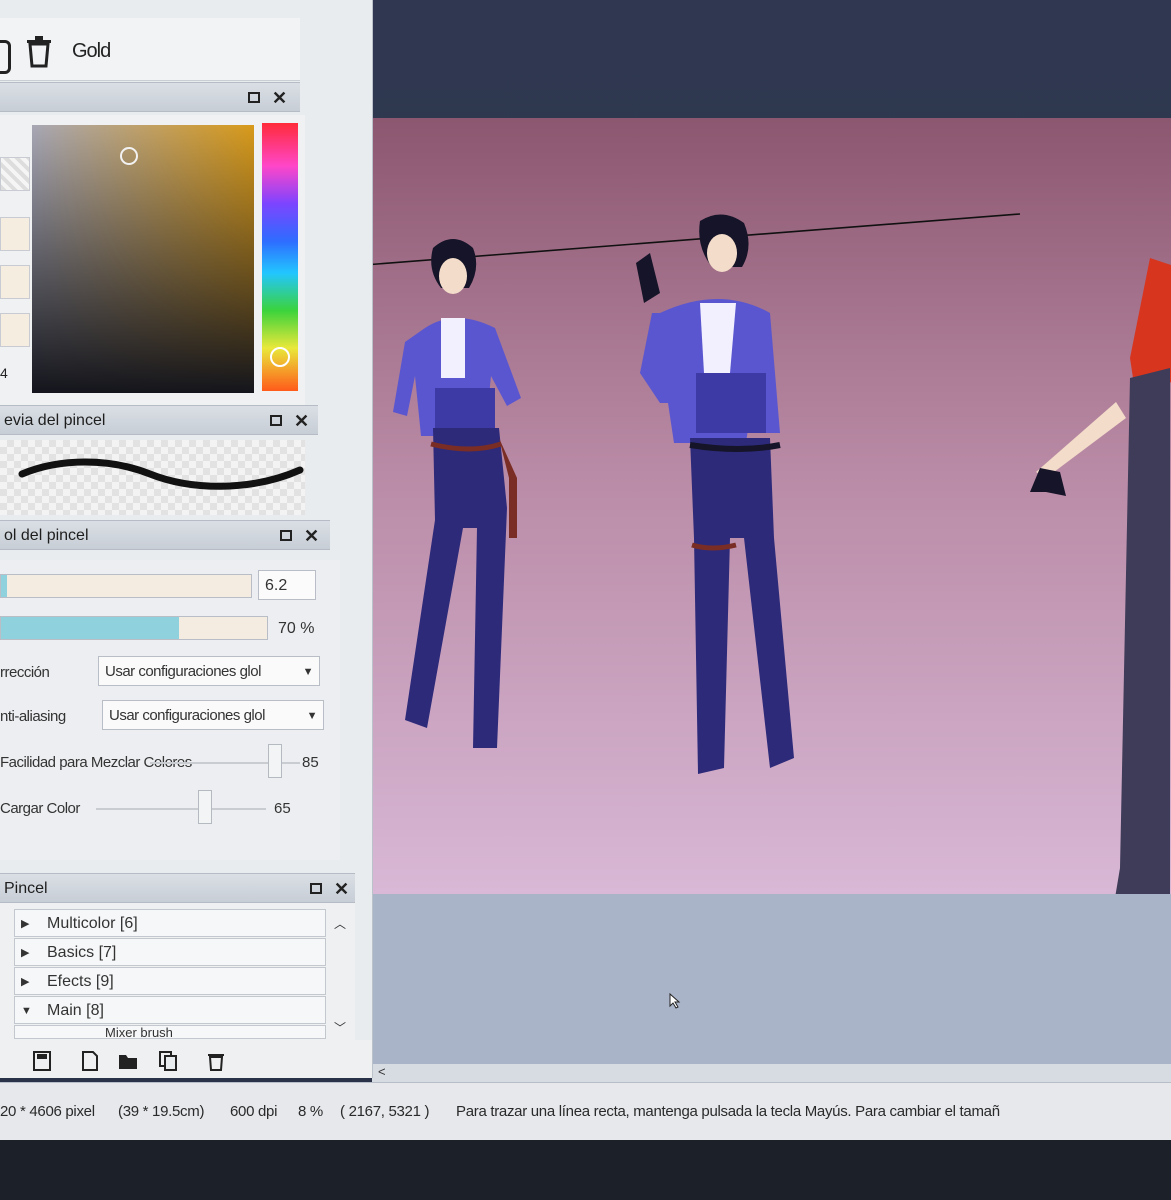 Image resolution: width=1171 pixels, height=1200 pixels. I want to click on character-two, so click(715, 494).